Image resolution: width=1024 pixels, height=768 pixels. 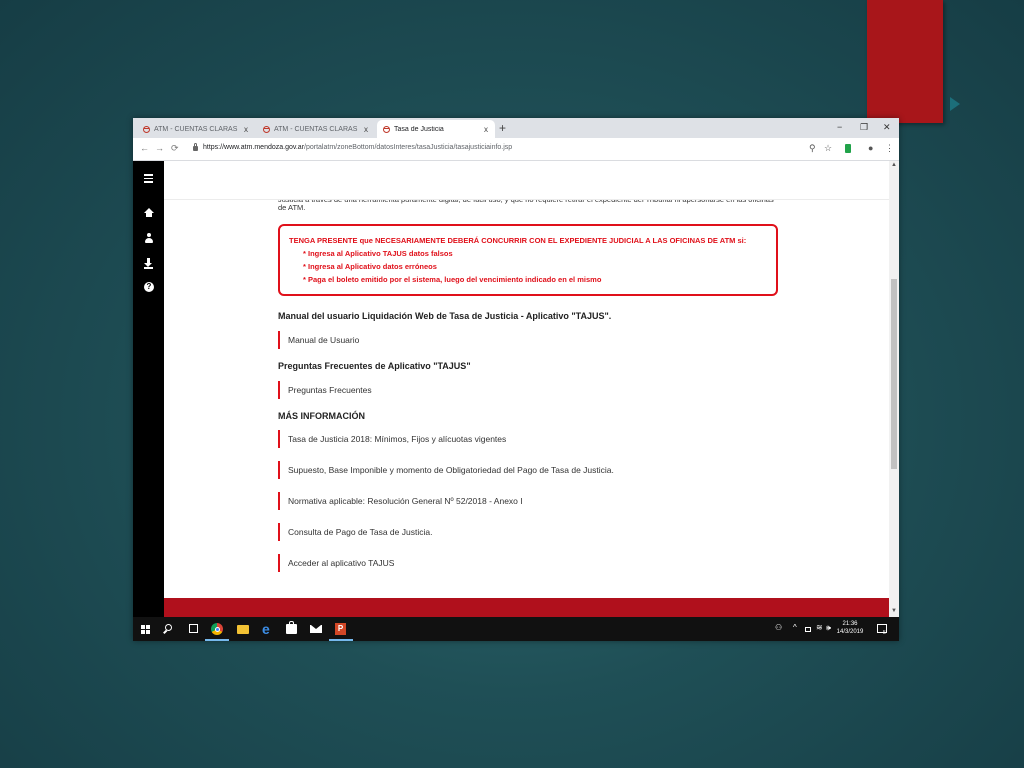 I want to click on manual-link: Manual de Usuario, so click(x=318, y=340).